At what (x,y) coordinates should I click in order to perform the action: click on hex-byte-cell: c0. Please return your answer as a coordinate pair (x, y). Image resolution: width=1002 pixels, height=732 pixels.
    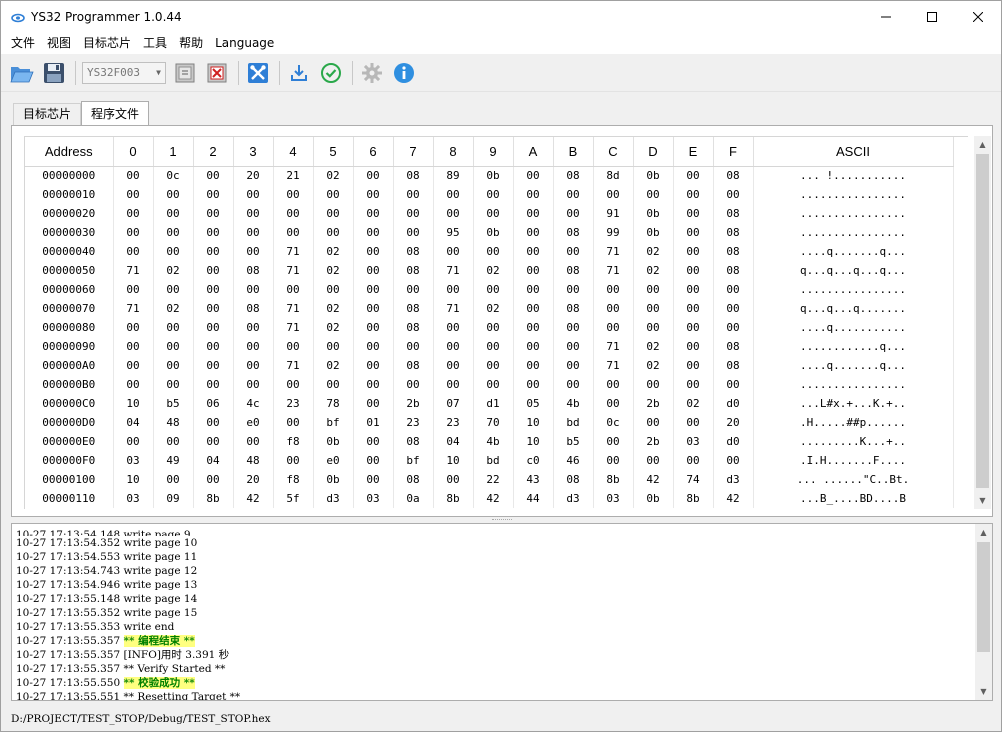
    Looking at the image, I should click on (533, 460).